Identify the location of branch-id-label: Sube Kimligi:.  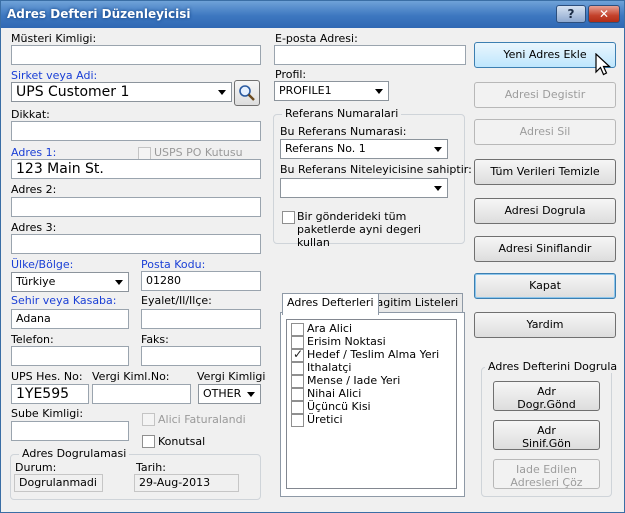
(47, 413).